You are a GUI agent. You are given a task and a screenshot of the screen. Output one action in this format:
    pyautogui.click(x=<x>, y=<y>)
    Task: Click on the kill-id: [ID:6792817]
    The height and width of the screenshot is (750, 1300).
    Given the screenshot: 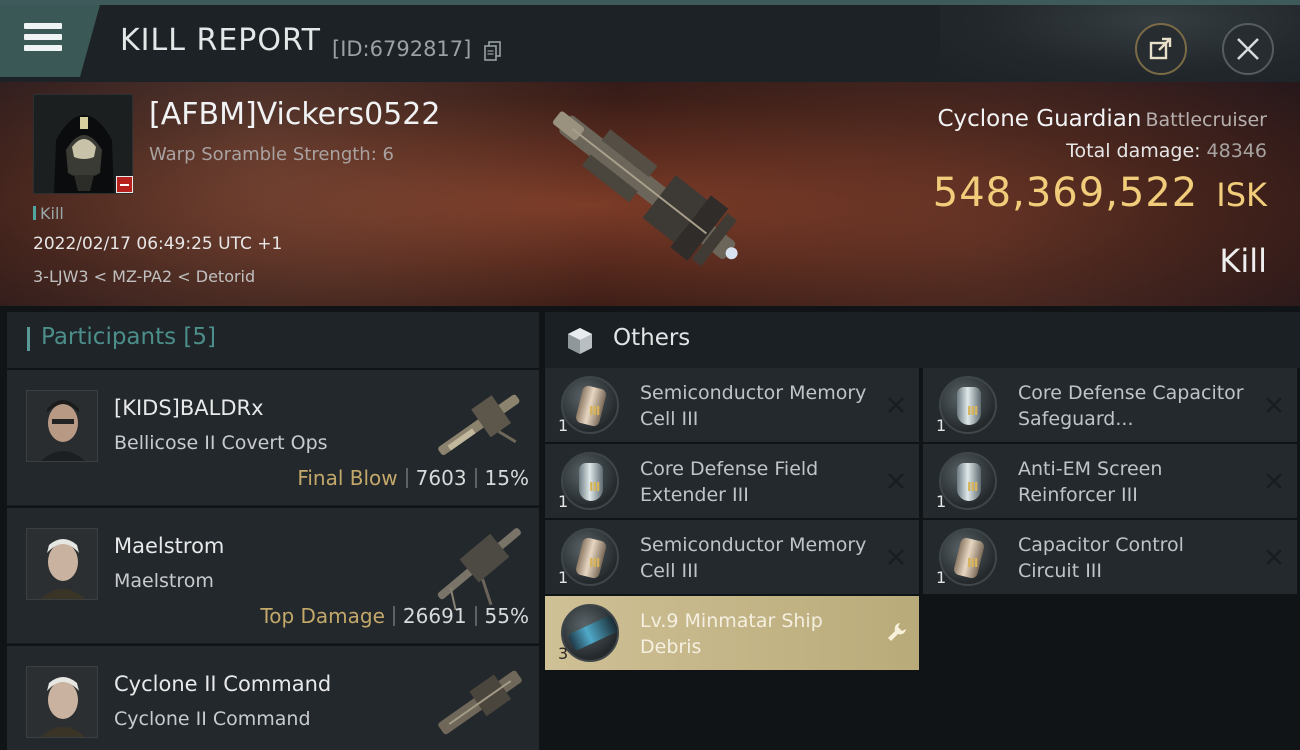 What is the action you would take?
    pyautogui.click(x=402, y=49)
    